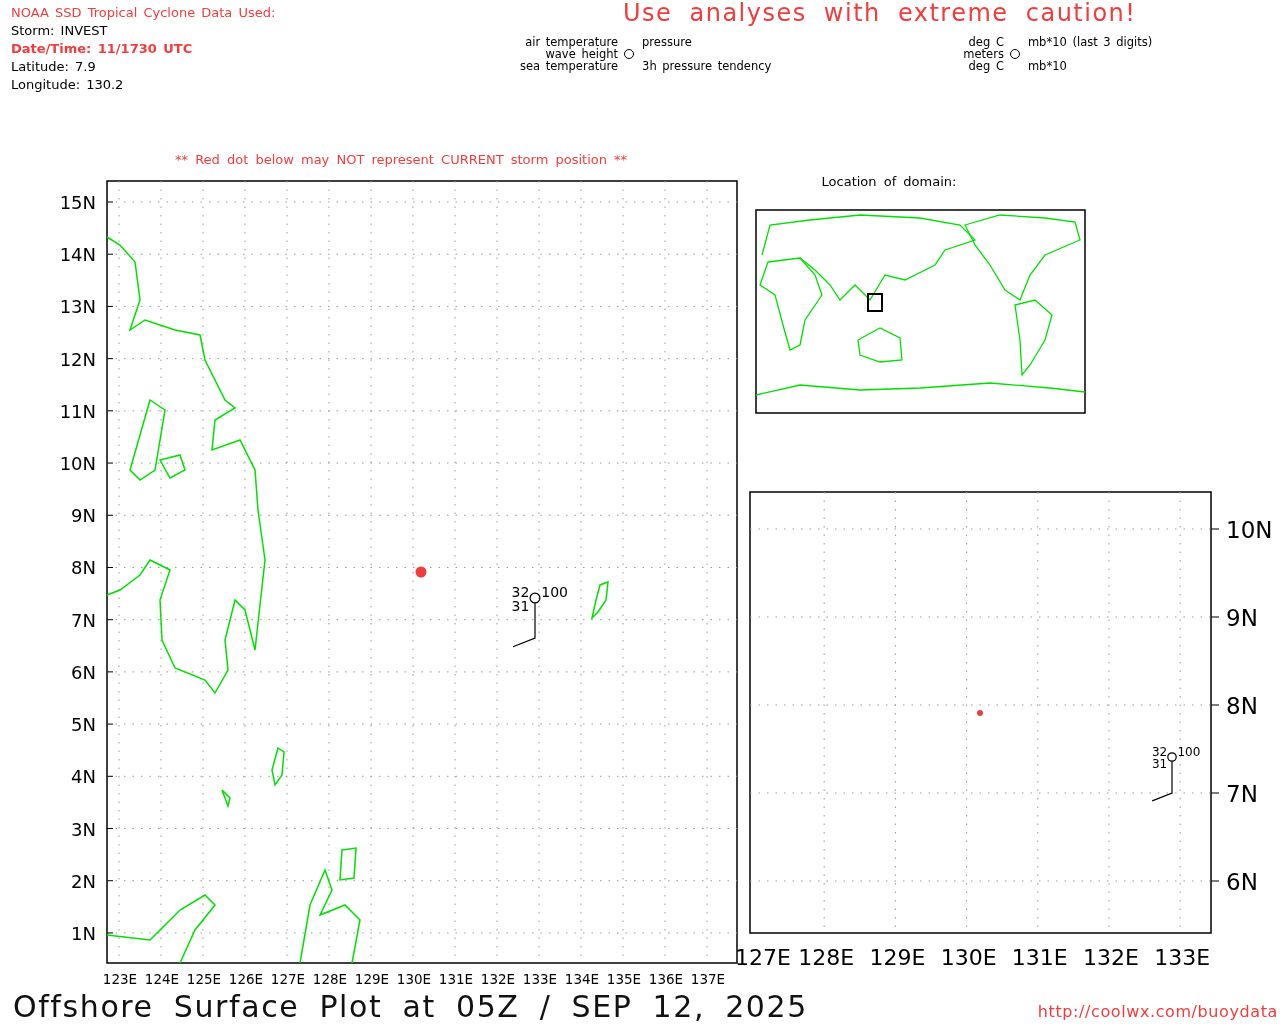  I want to click on latitude-label: 12N, so click(77, 359).